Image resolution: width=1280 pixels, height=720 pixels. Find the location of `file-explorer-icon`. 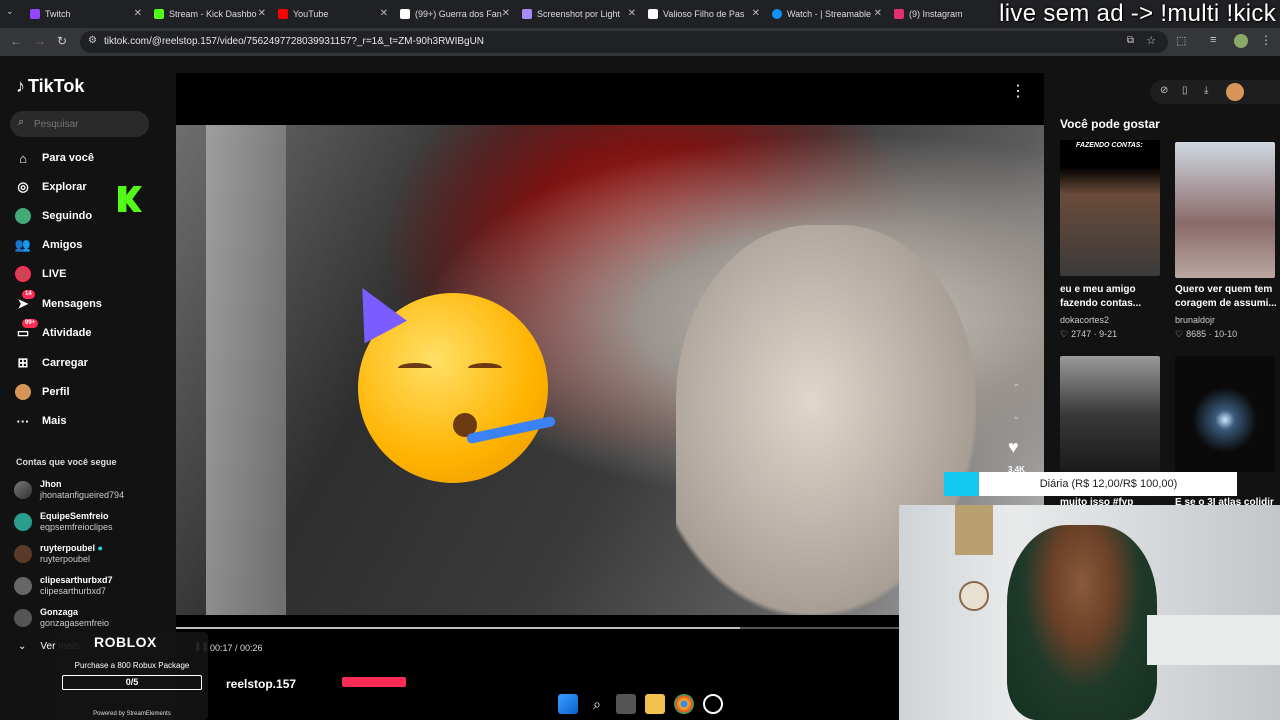

file-explorer-icon is located at coordinates (655, 704).